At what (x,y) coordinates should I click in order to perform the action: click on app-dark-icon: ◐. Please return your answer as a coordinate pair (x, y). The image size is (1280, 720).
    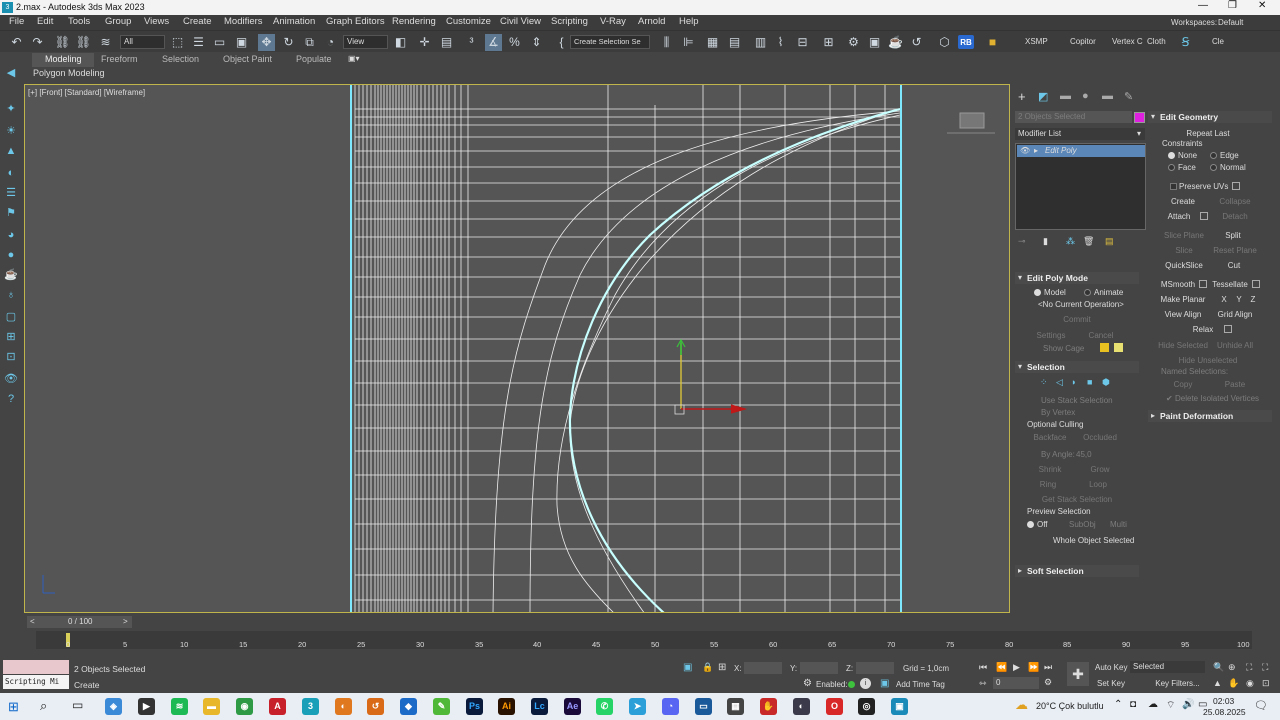
    Looking at the image, I should click on (801, 706).